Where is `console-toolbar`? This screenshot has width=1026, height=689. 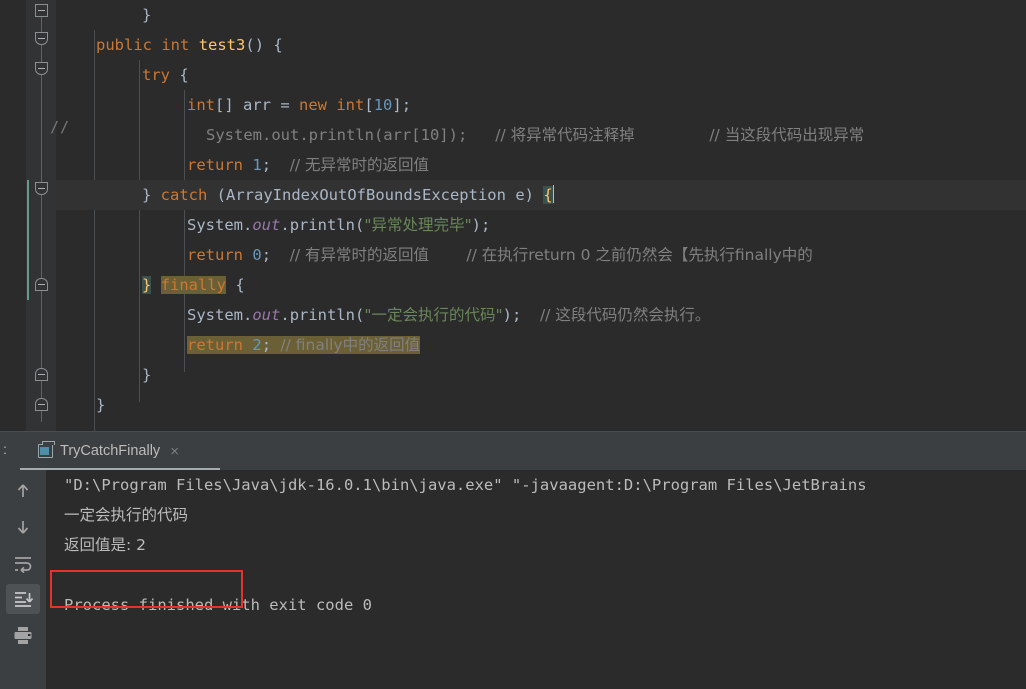
console-toolbar is located at coordinates (23, 579).